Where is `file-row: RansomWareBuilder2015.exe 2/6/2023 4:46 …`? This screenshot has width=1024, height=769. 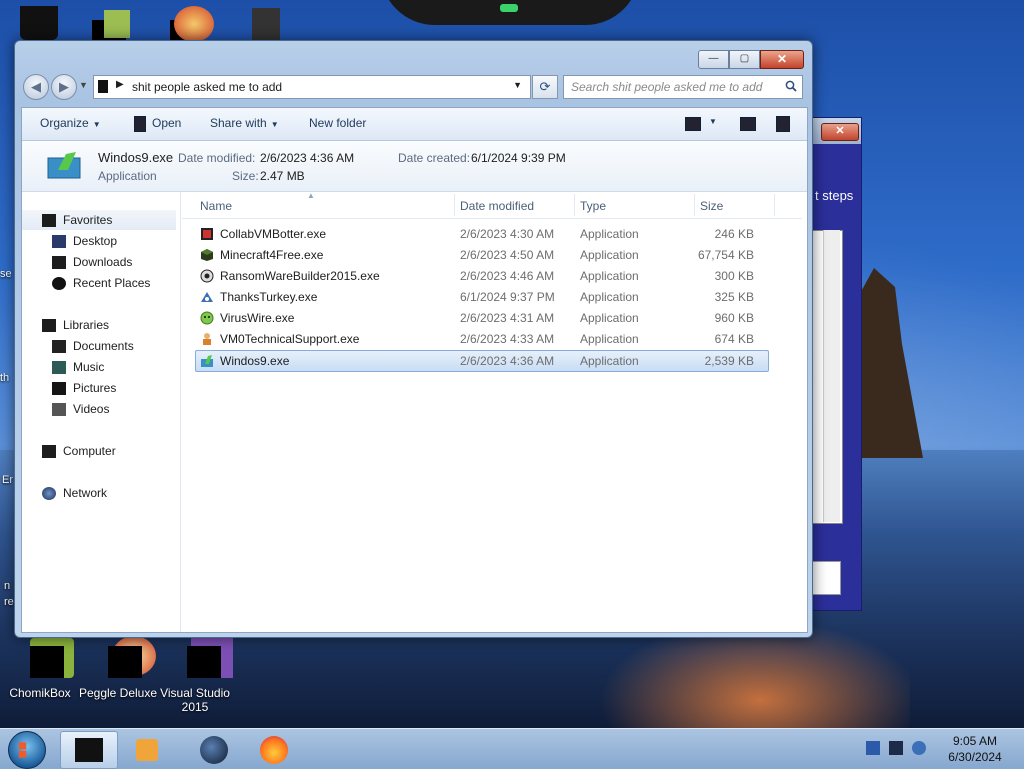 file-row: RansomWareBuilder2015.exe 2/6/2023 4:46 … is located at coordinates (482, 276).